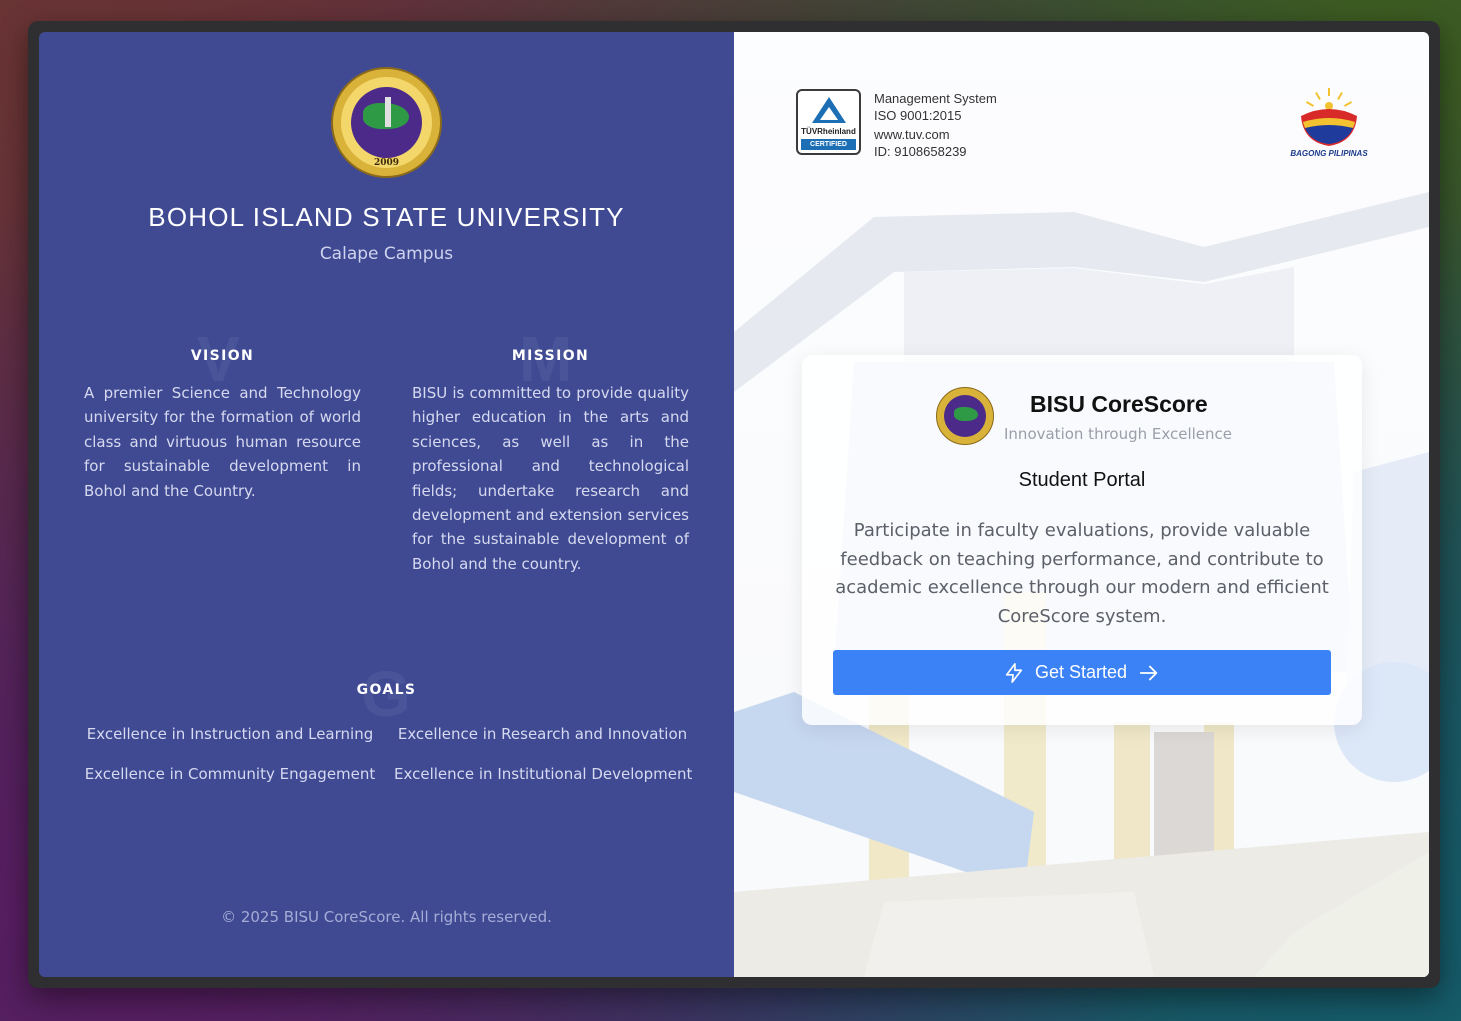 Image resolution: width=1461 pixels, height=1021 pixels. I want to click on lightning-icon, so click(1014, 672).